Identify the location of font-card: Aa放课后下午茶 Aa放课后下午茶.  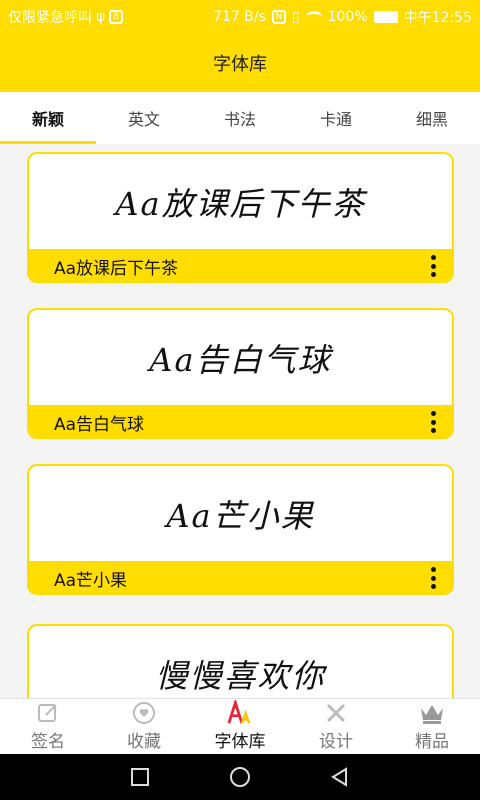
(240, 217).